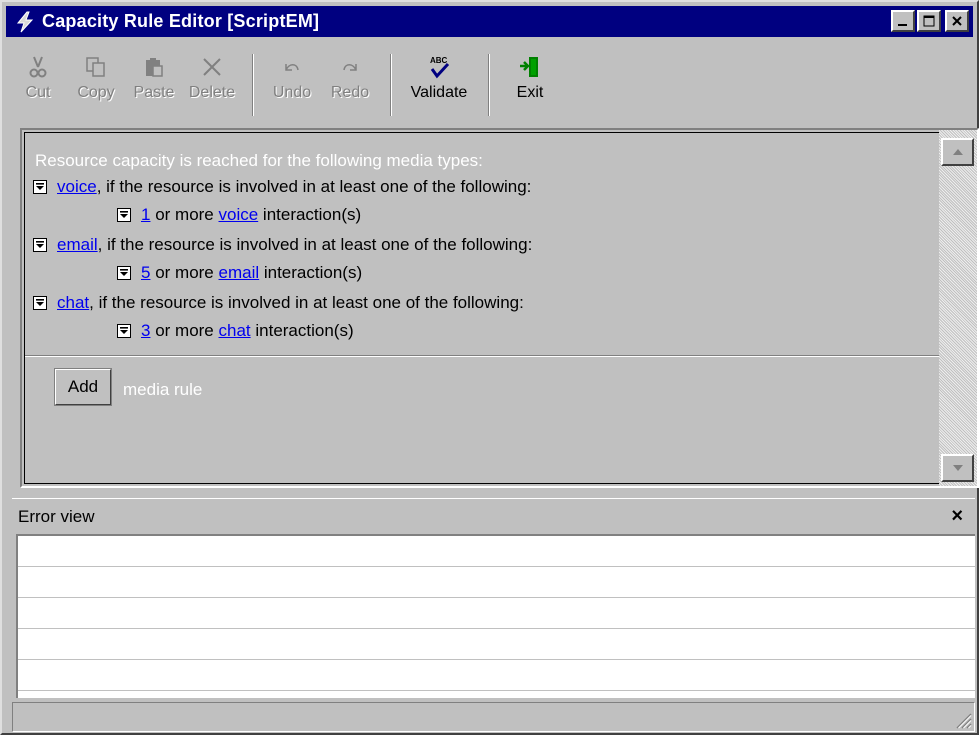 This screenshot has height=735, width=979. I want to click on redo-button: Redo, so click(350, 80).